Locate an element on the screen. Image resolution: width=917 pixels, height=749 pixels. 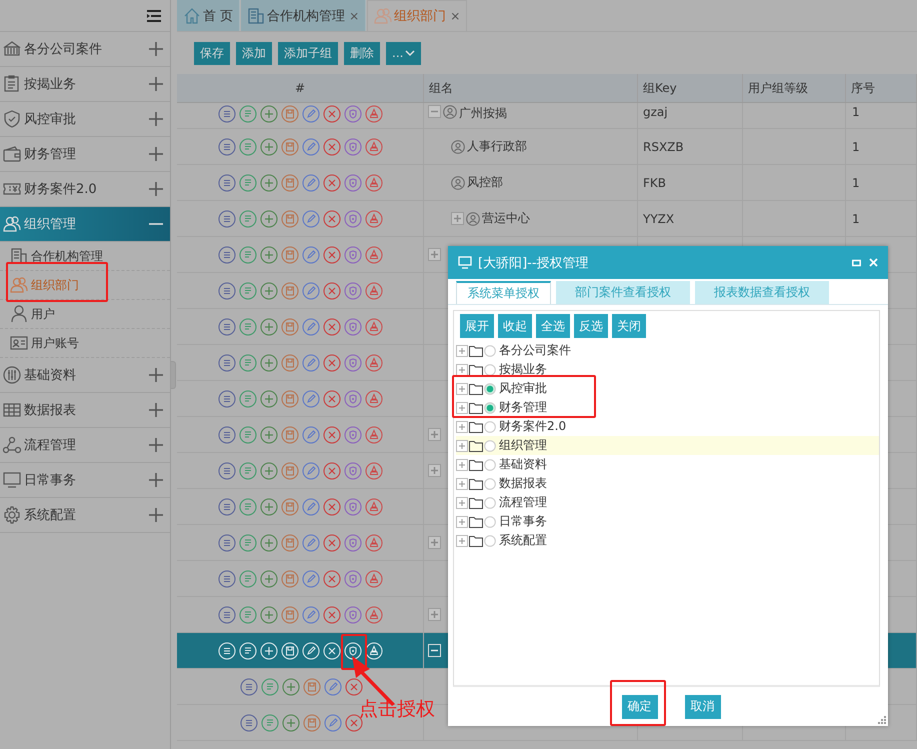
column-header: # is located at coordinates (300, 88).